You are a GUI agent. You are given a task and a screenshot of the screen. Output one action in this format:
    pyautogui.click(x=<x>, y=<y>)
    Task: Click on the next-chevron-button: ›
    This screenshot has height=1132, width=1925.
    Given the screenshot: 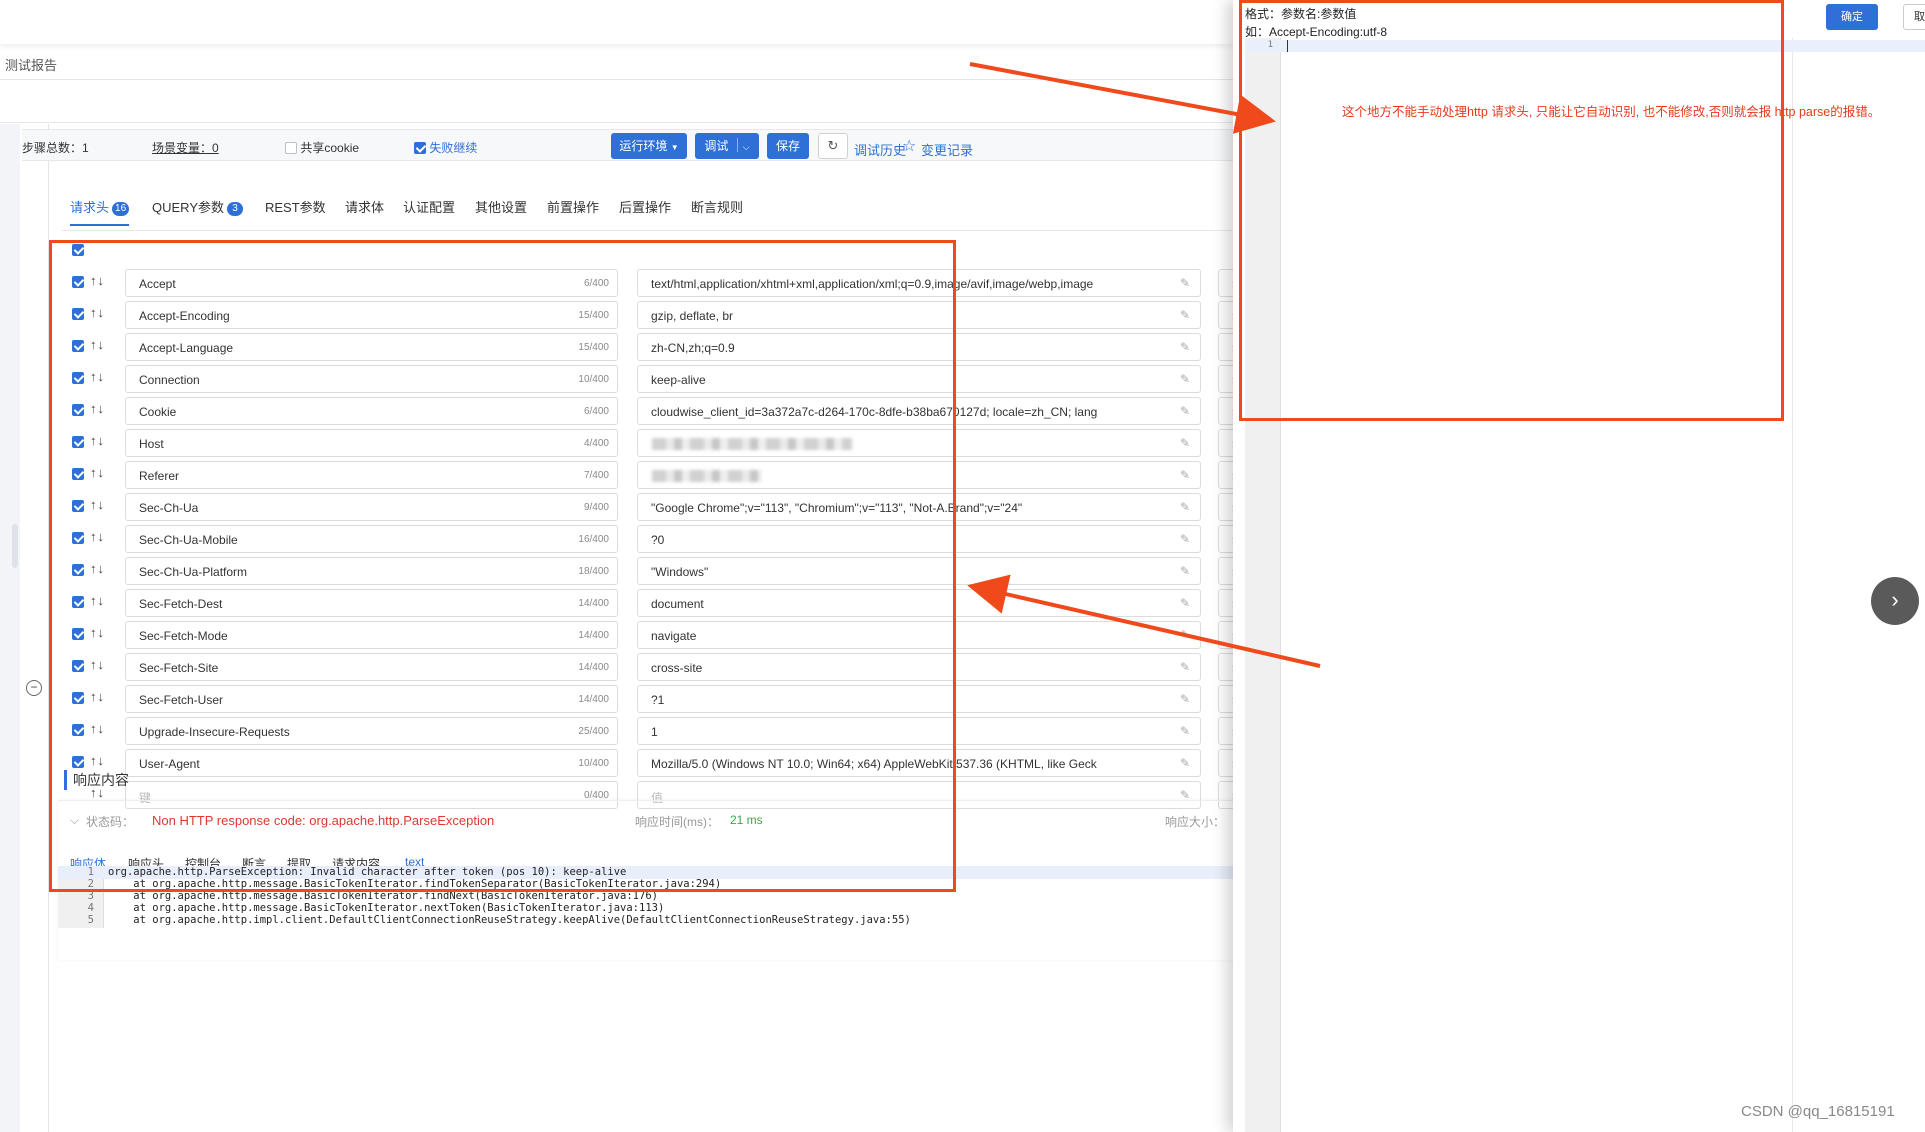 What is the action you would take?
    pyautogui.click(x=1895, y=601)
    